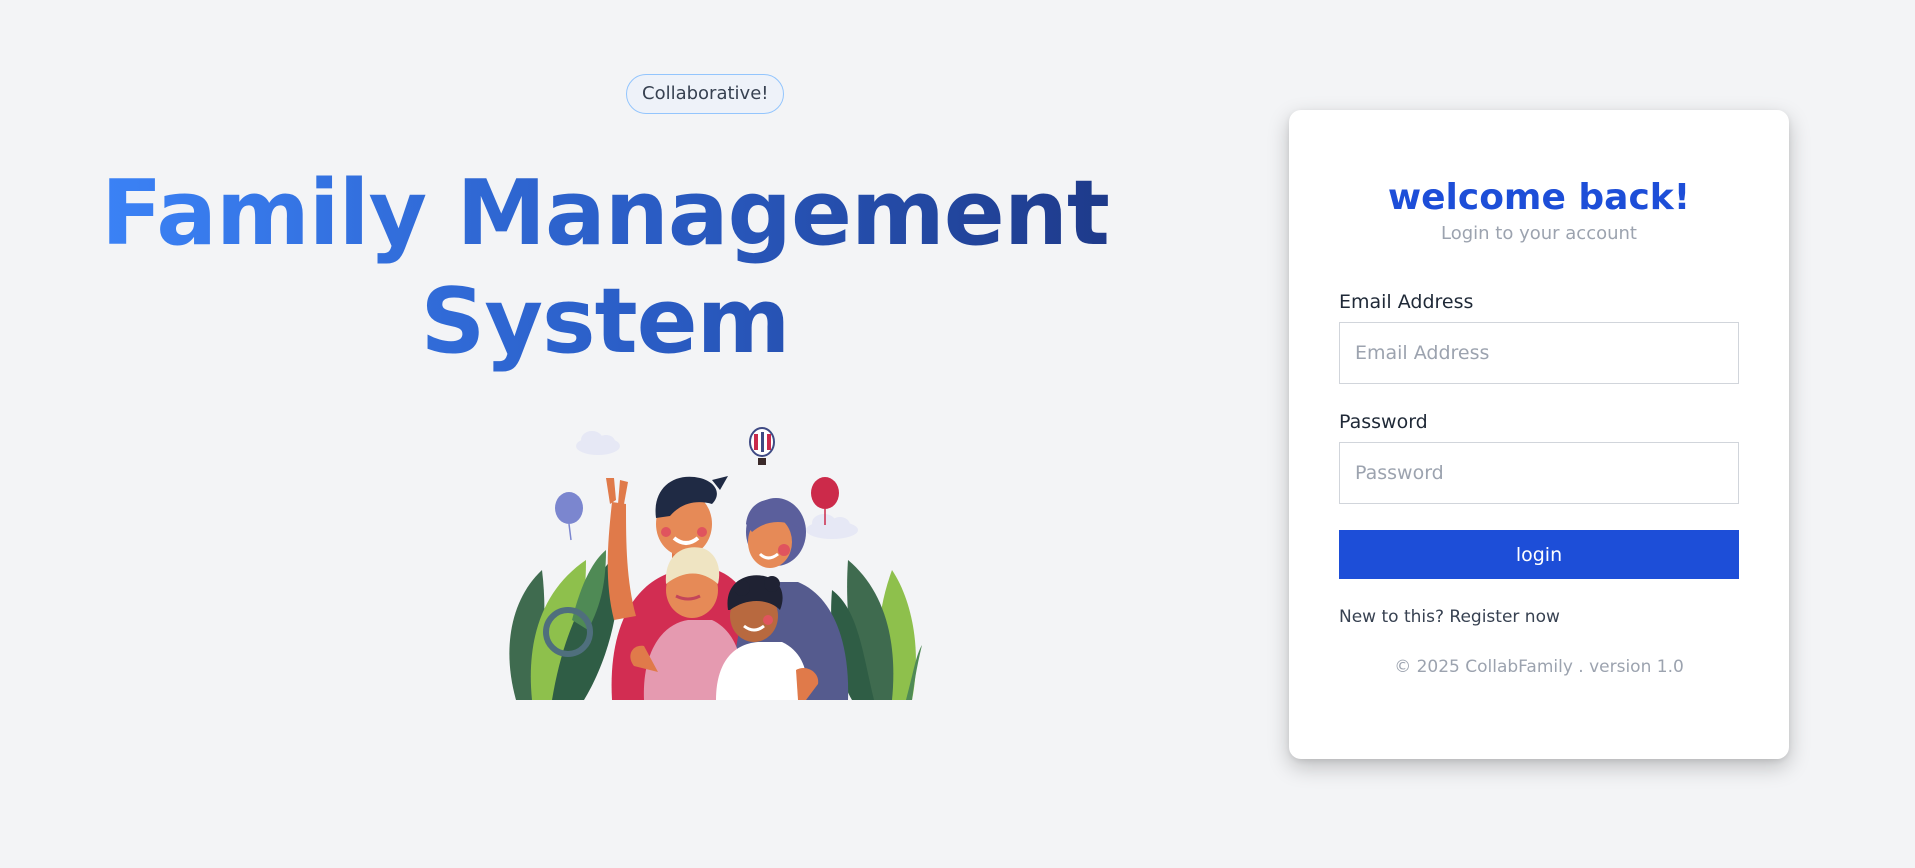 The image size is (1915, 868). What do you see at coordinates (762, 446) in the screenshot?
I see `hot-air-balloon-icon` at bounding box center [762, 446].